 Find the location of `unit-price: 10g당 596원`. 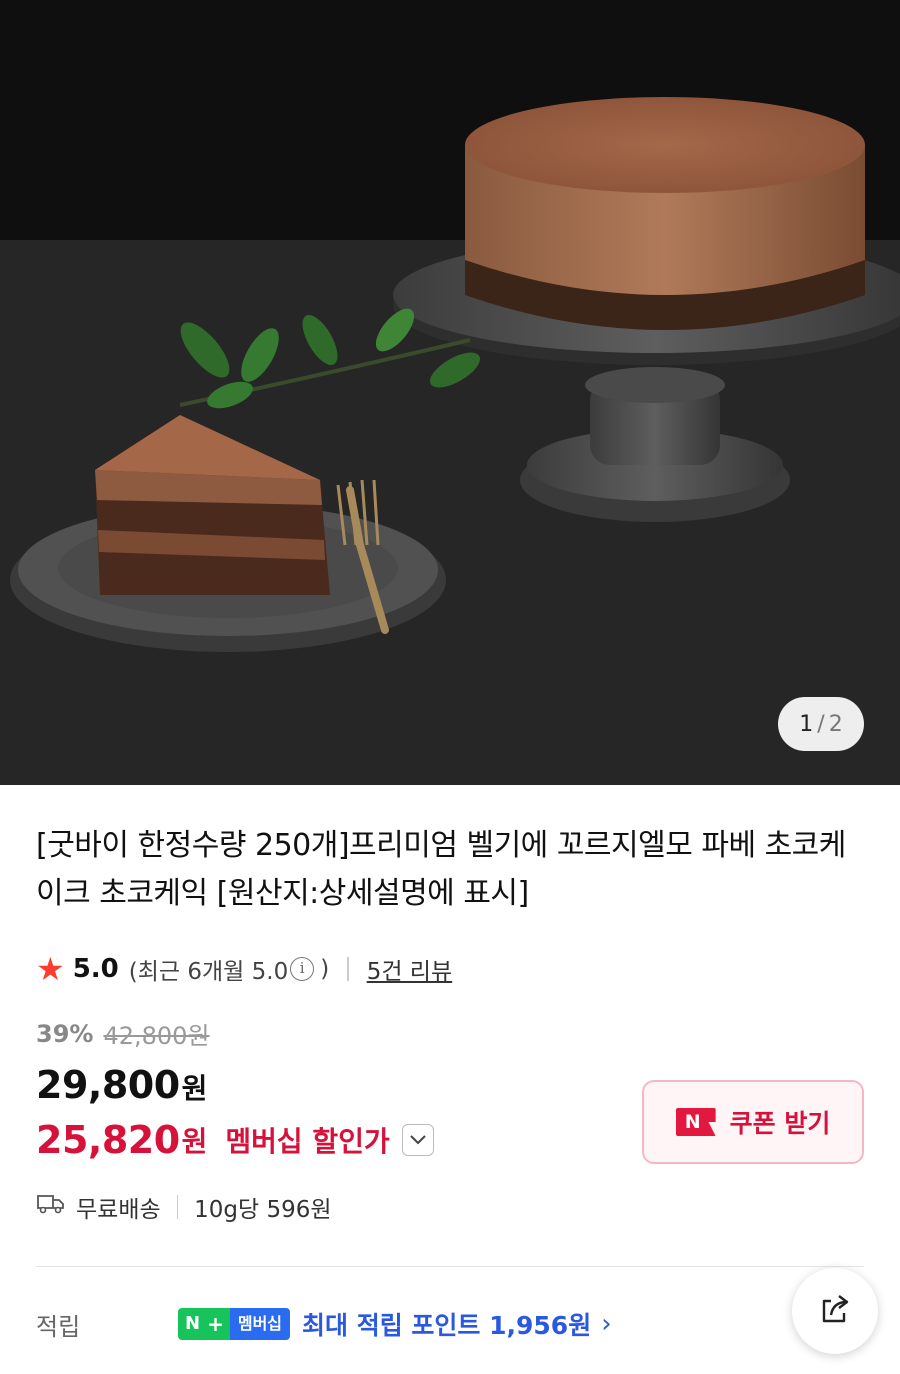

unit-price: 10g당 596원 is located at coordinates (263, 1210).